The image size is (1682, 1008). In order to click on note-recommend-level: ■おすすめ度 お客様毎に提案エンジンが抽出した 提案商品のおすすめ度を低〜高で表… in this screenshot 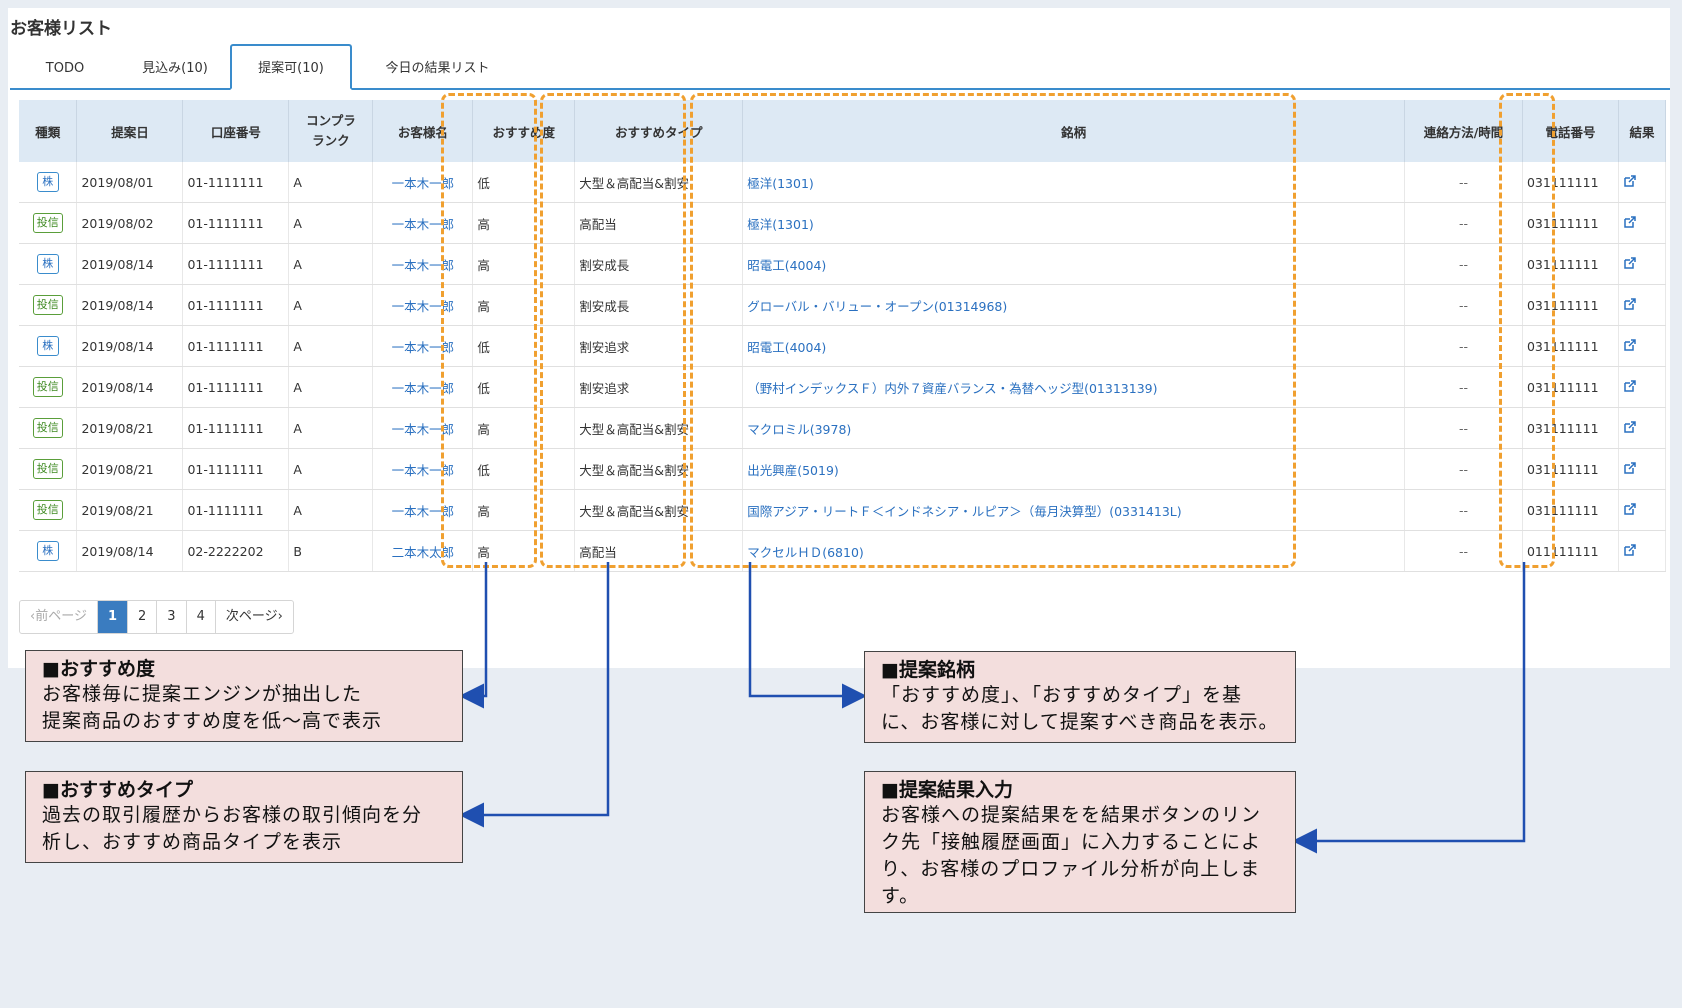, I will do `click(244, 696)`.